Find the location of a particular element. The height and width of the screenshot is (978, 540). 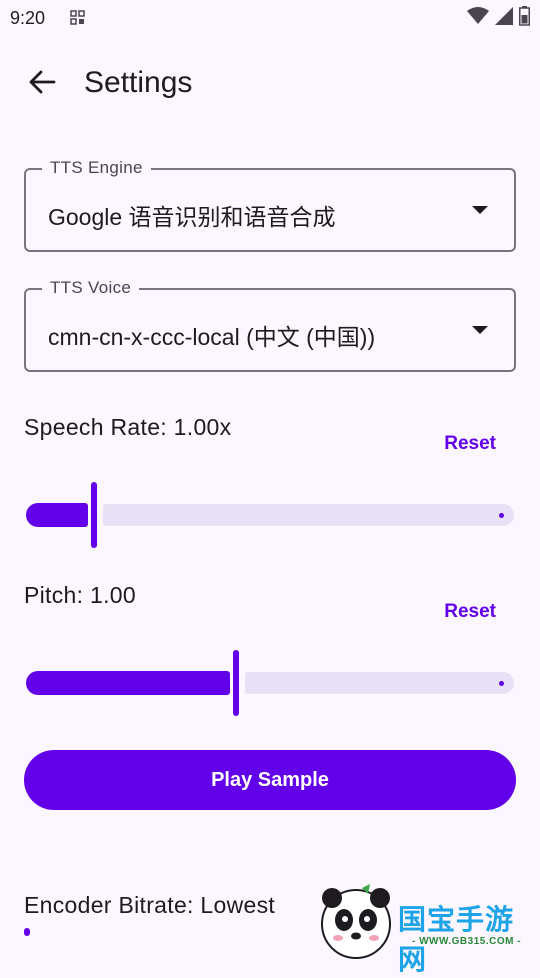

tts-engine-dropdown: TTS Engine Google 语音识别和语音合成 is located at coordinates (270, 205).